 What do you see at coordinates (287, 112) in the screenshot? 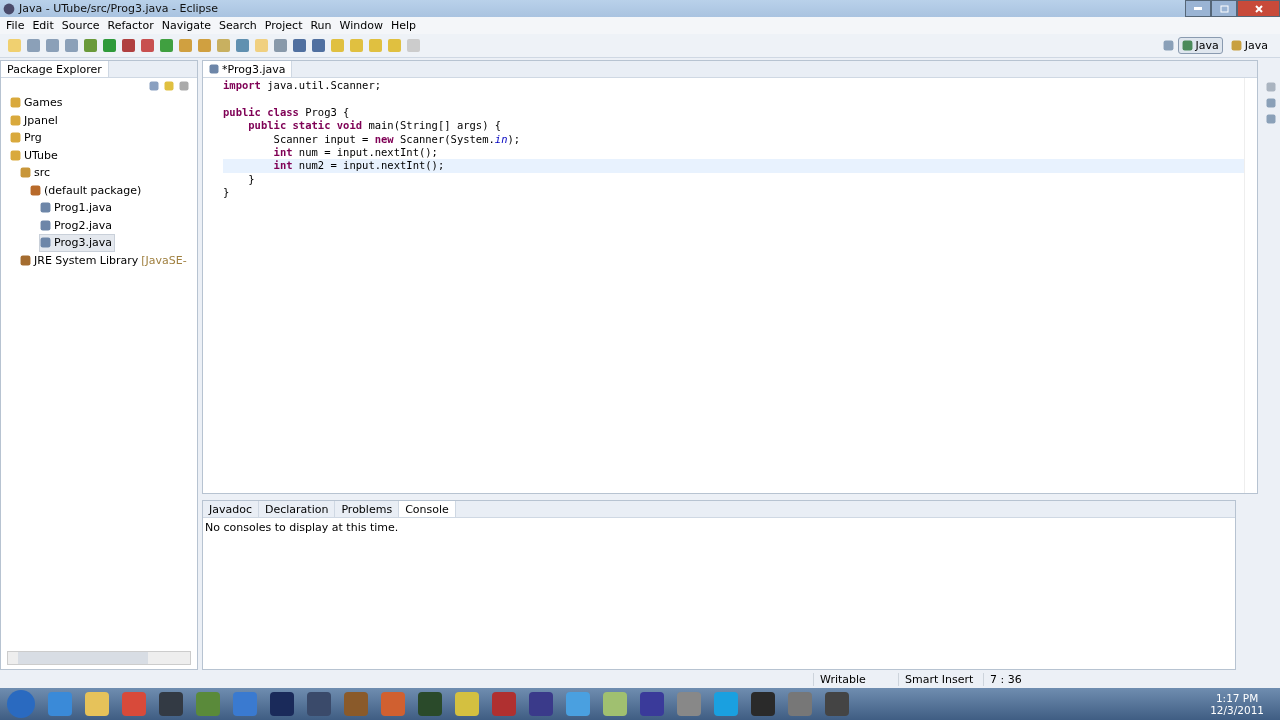
I see `code-line: public class Prog3 {` at bounding box center [287, 112].